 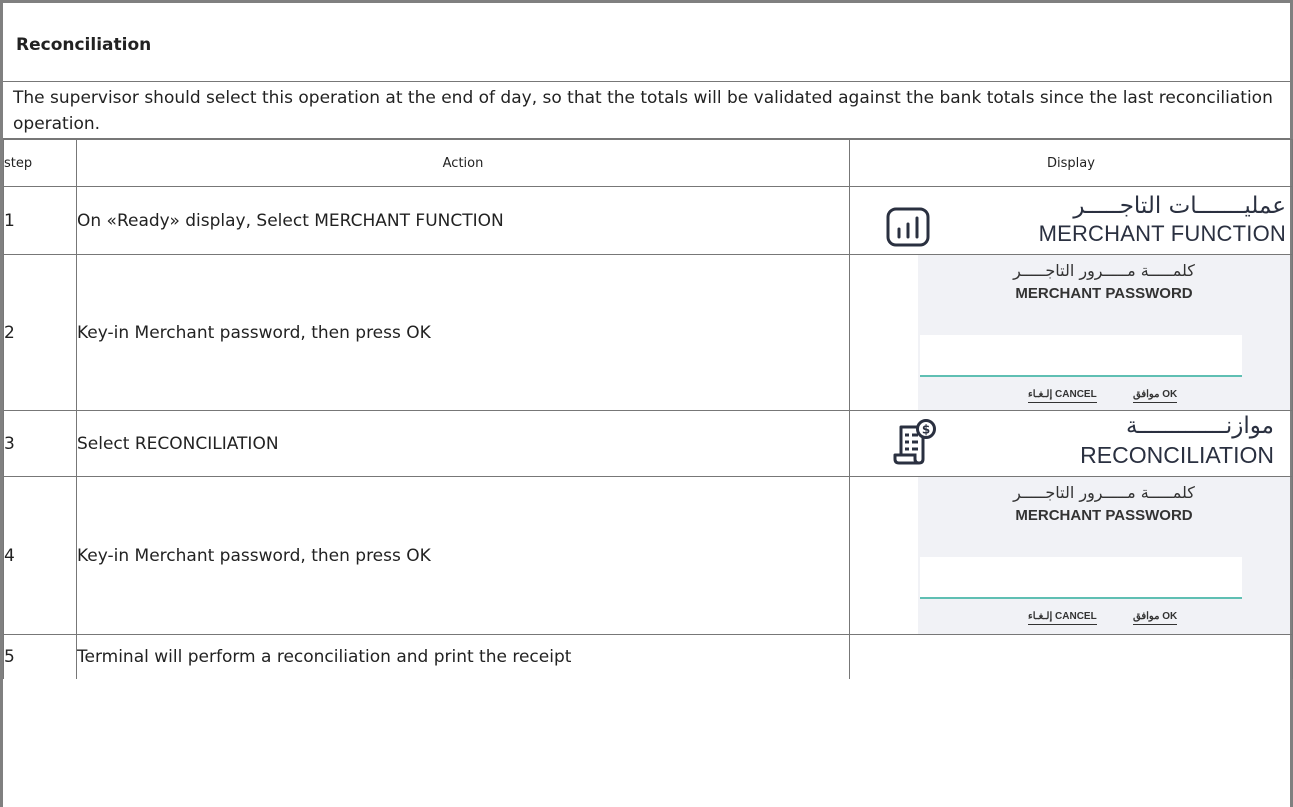 What do you see at coordinates (40, 443) in the screenshot?
I see `step-number: 3` at bounding box center [40, 443].